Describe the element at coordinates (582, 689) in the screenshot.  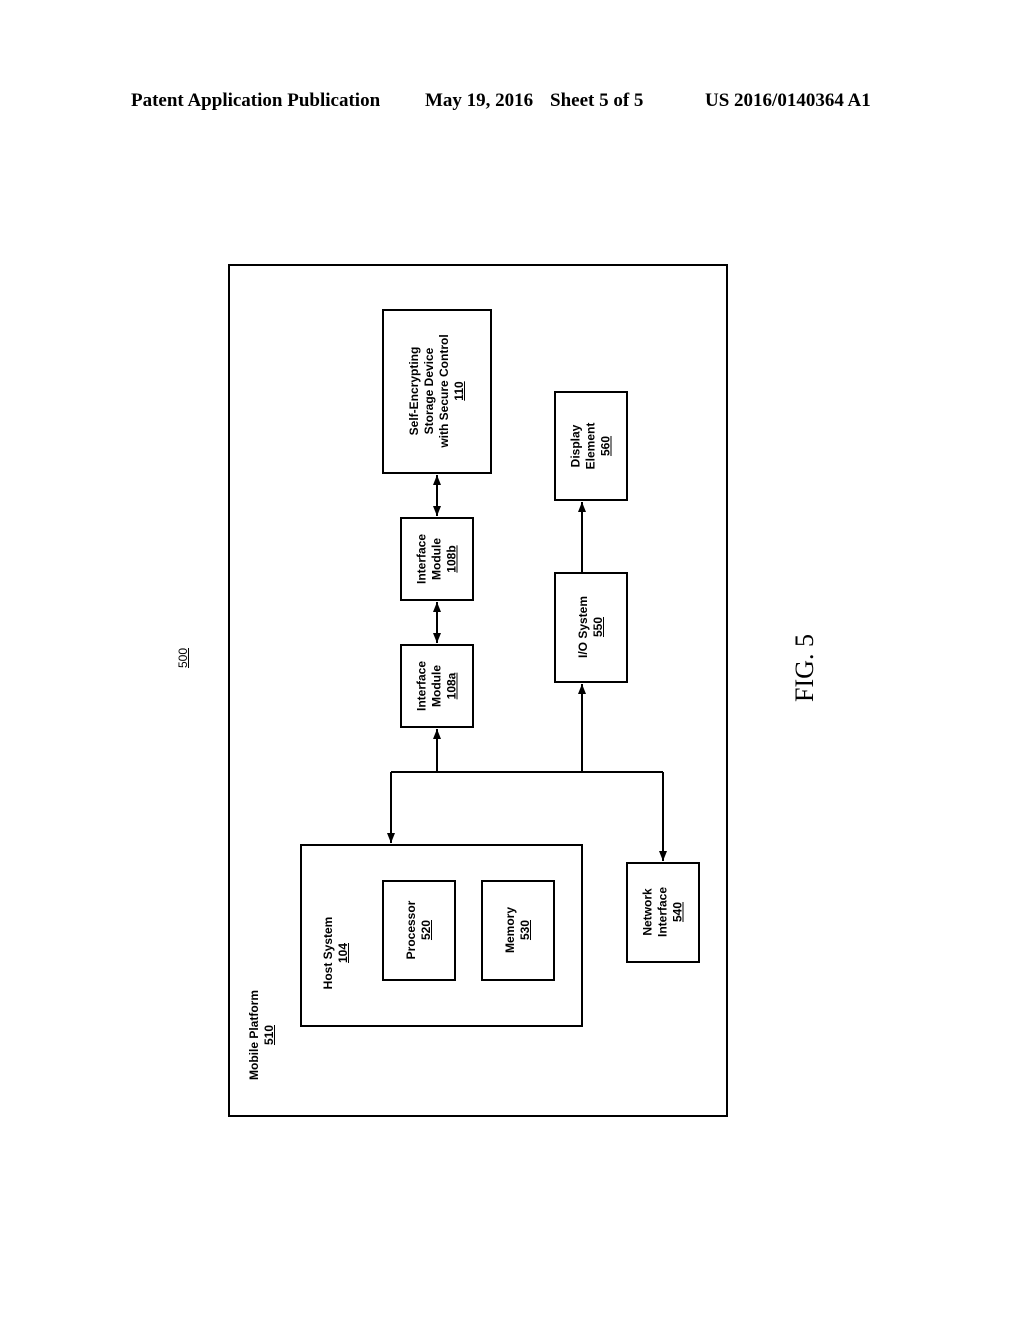
I see `io-arrowhead` at that location.